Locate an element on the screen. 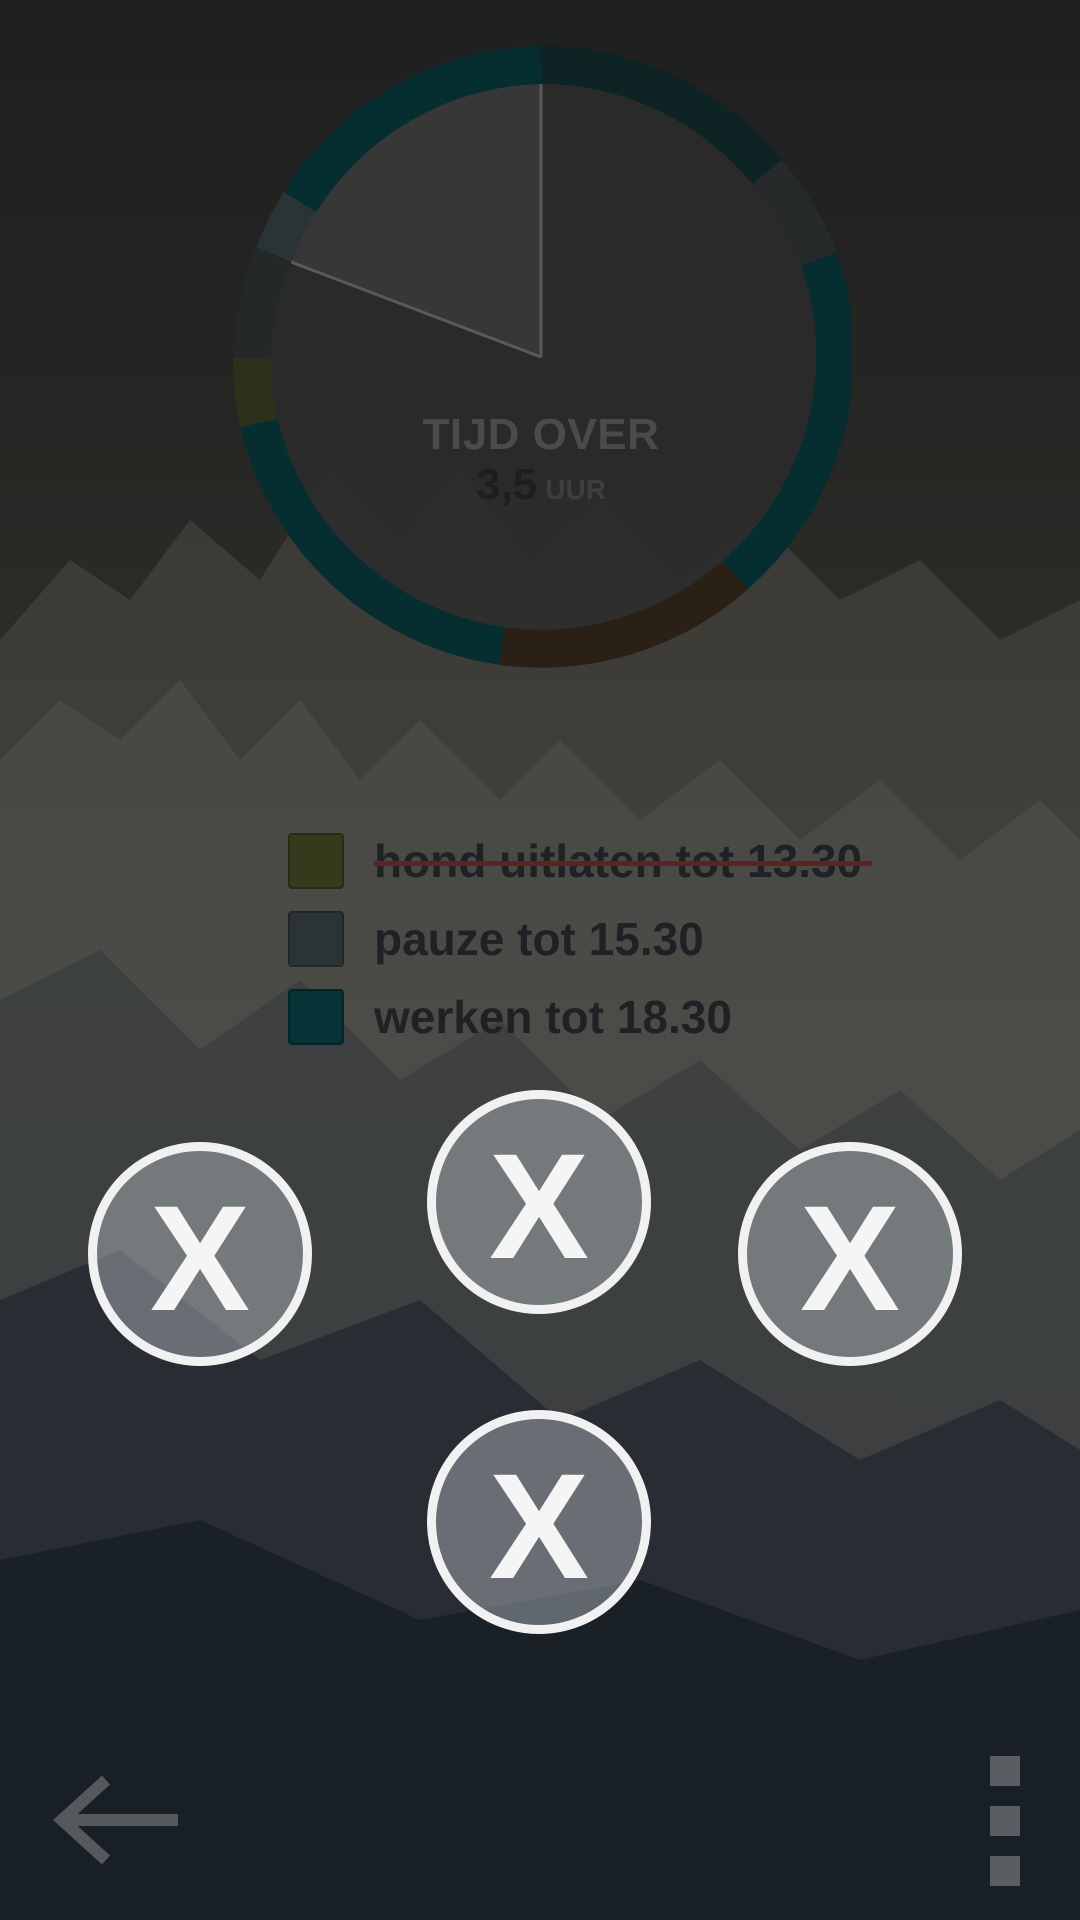 This screenshot has height=1920, width=1080. legend-swatch-dog is located at coordinates (316, 861).